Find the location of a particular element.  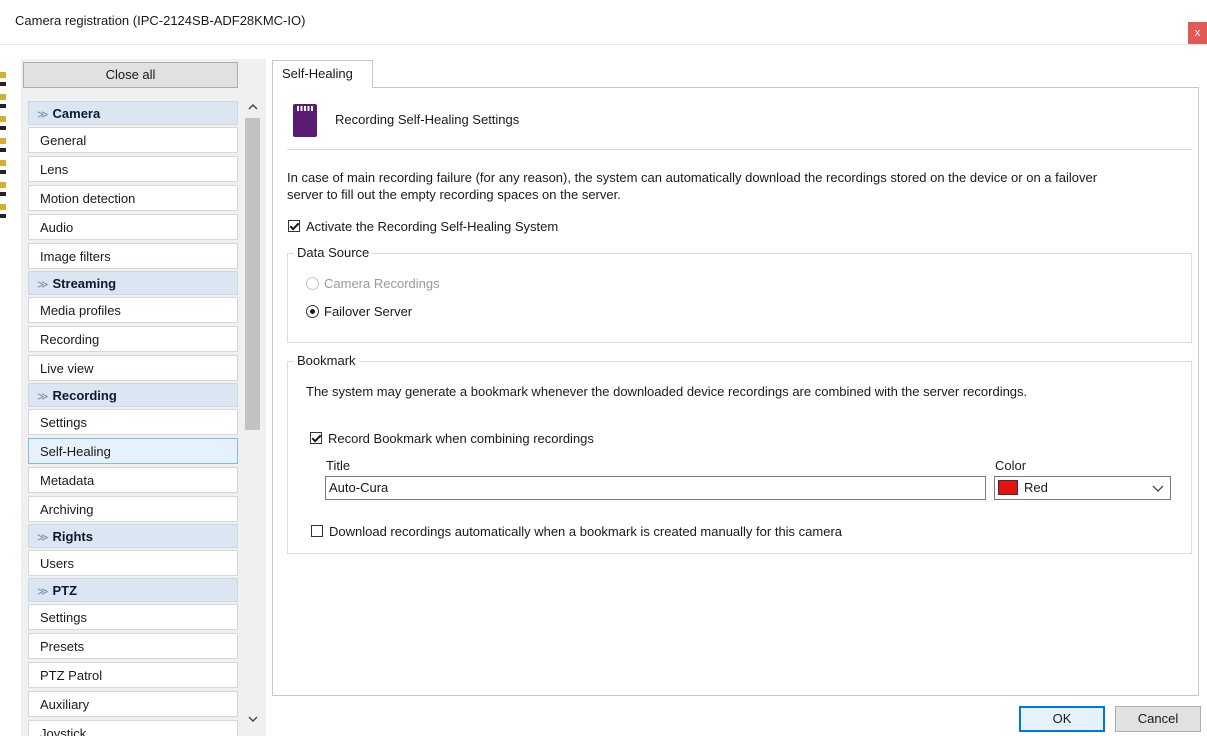

bookmark-title: Bookmark is located at coordinates (326, 360).